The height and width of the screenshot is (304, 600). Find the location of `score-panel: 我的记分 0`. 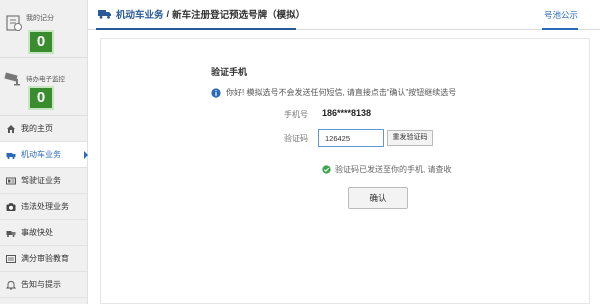

score-panel: 我的记分 0 is located at coordinates (43, 29).